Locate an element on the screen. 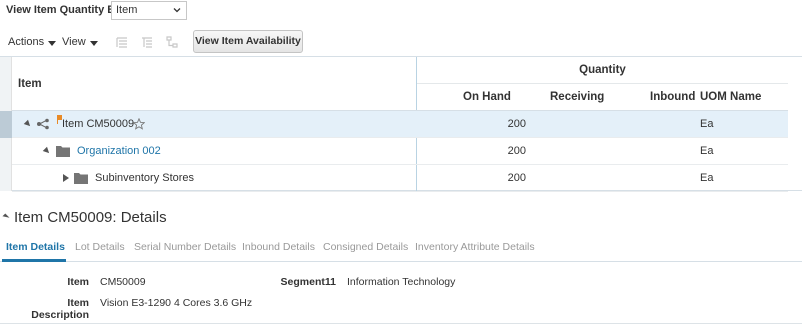 The image size is (802, 333). view-quantity-select: Item is located at coordinates (149, 10).